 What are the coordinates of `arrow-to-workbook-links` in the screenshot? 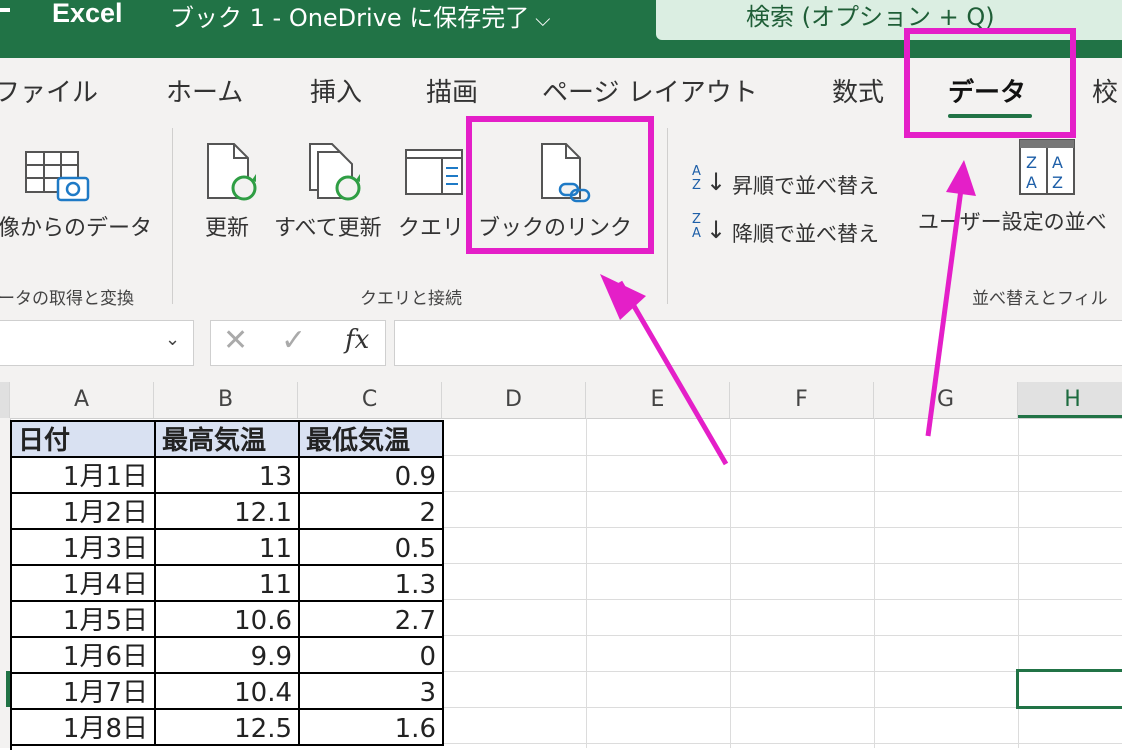 It's located at (673, 373).